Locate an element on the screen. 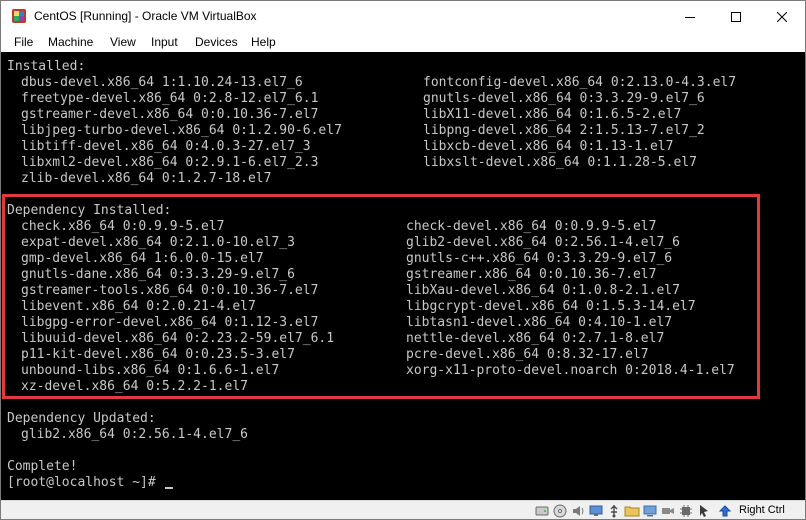 This screenshot has height=520, width=806. menu-machine: Machine is located at coordinates (70, 42).